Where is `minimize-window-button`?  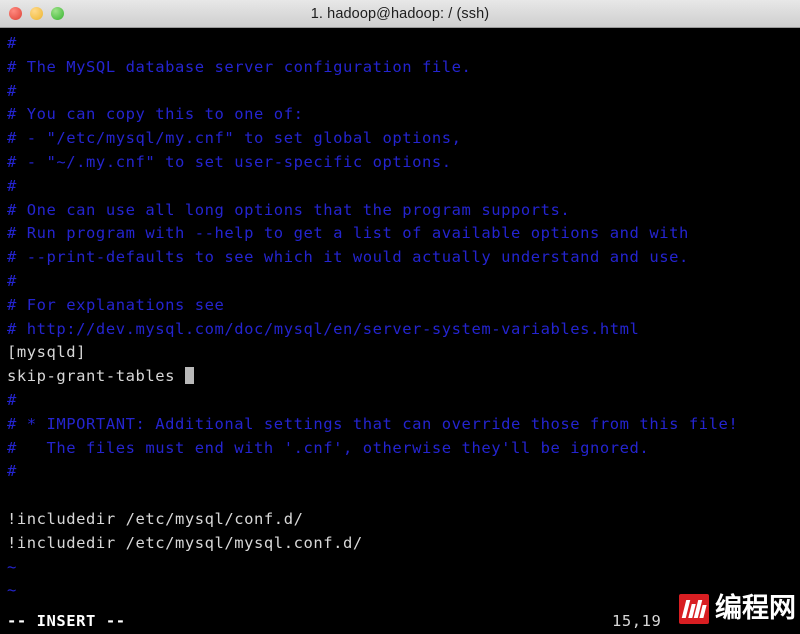 minimize-window-button is located at coordinates (36, 13).